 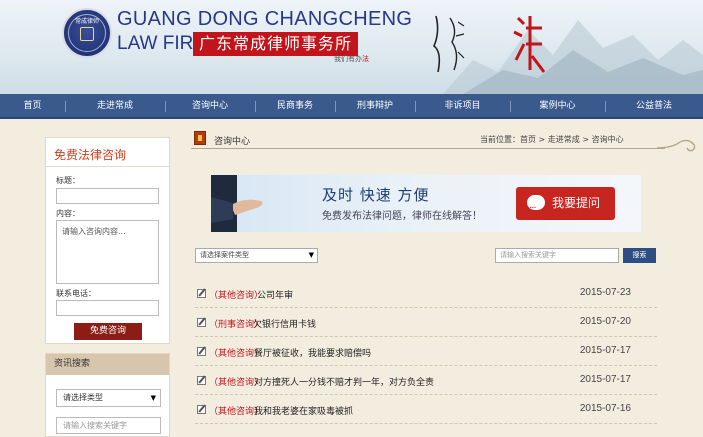 What do you see at coordinates (265, 19) in the screenshot?
I see `brand-name-en-line1: GUANG DONG CHANGCHENG` at bounding box center [265, 19].